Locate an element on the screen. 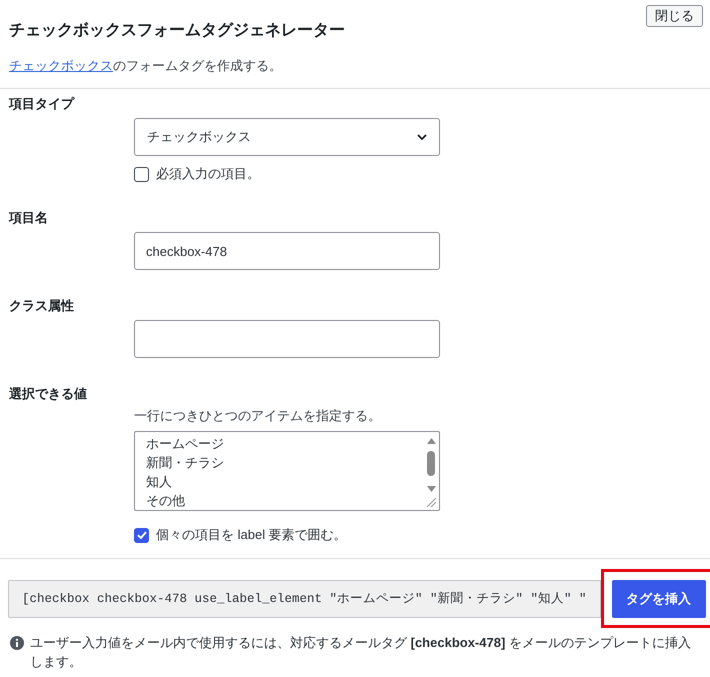 This screenshot has width=710, height=677. field-label: 項目タイプ is located at coordinates (41, 104).